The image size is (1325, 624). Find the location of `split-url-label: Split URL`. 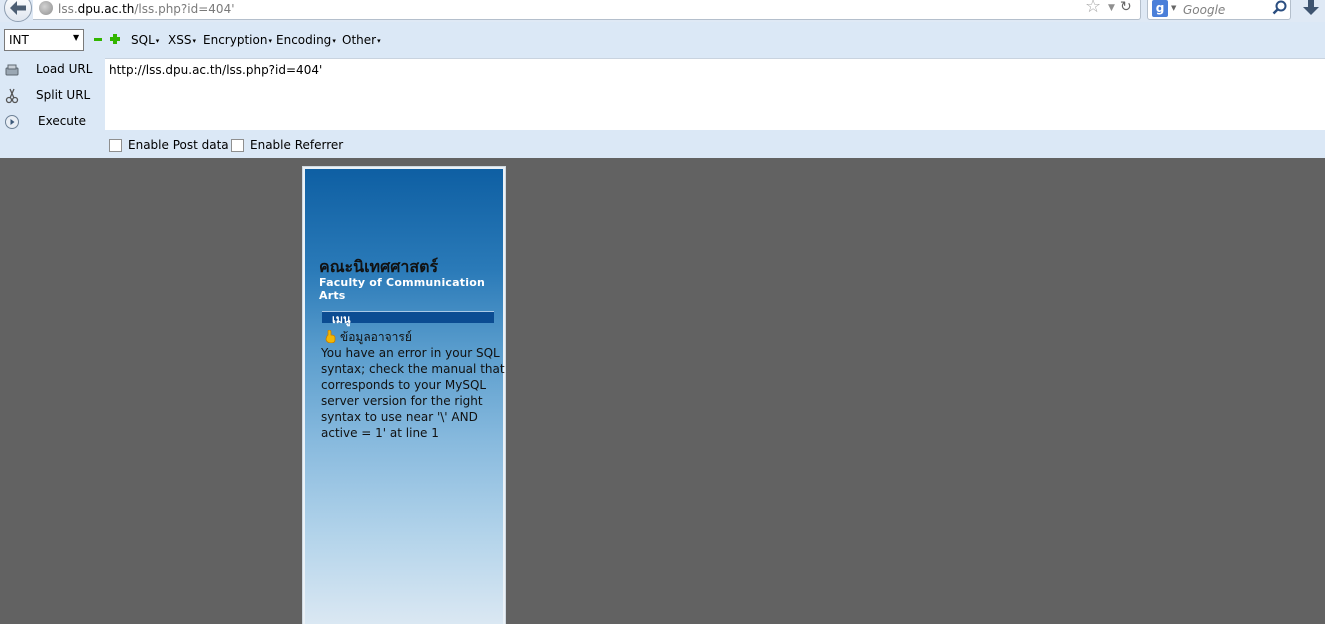

split-url-label: Split URL is located at coordinates (63, 95).